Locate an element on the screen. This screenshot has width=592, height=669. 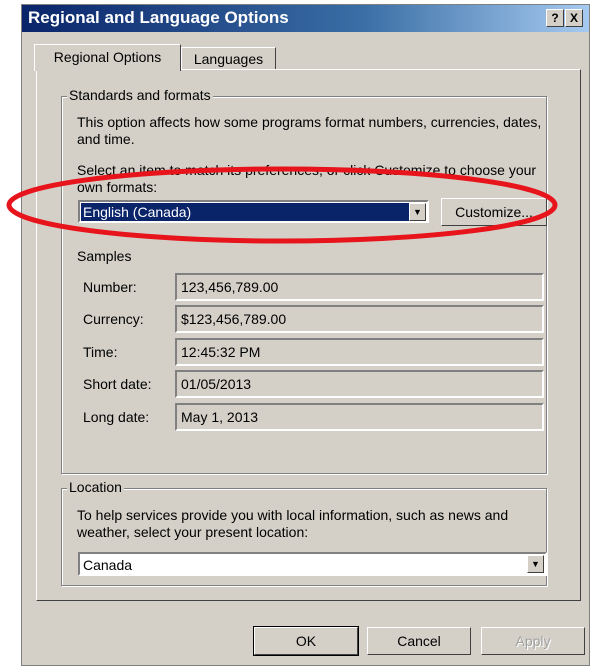
highlight-annotation is located at coordinates (282, 205).